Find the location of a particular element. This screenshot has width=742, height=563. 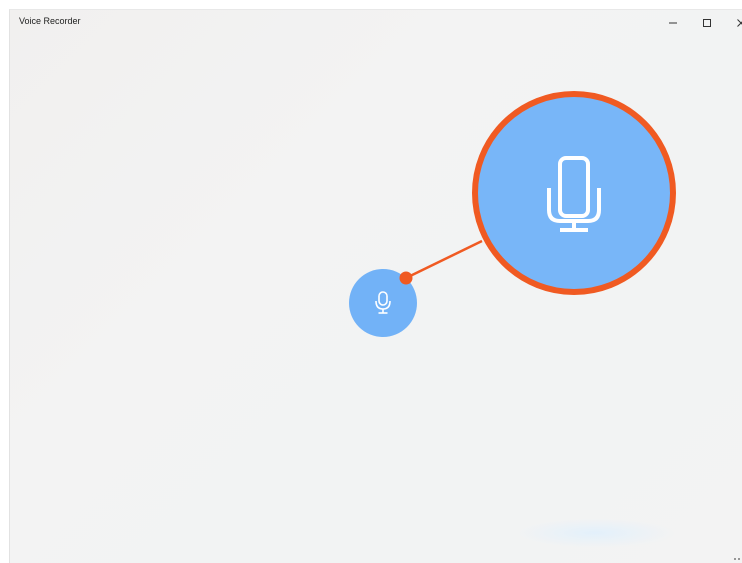

maximize-button is located at coordinates (707, 23).